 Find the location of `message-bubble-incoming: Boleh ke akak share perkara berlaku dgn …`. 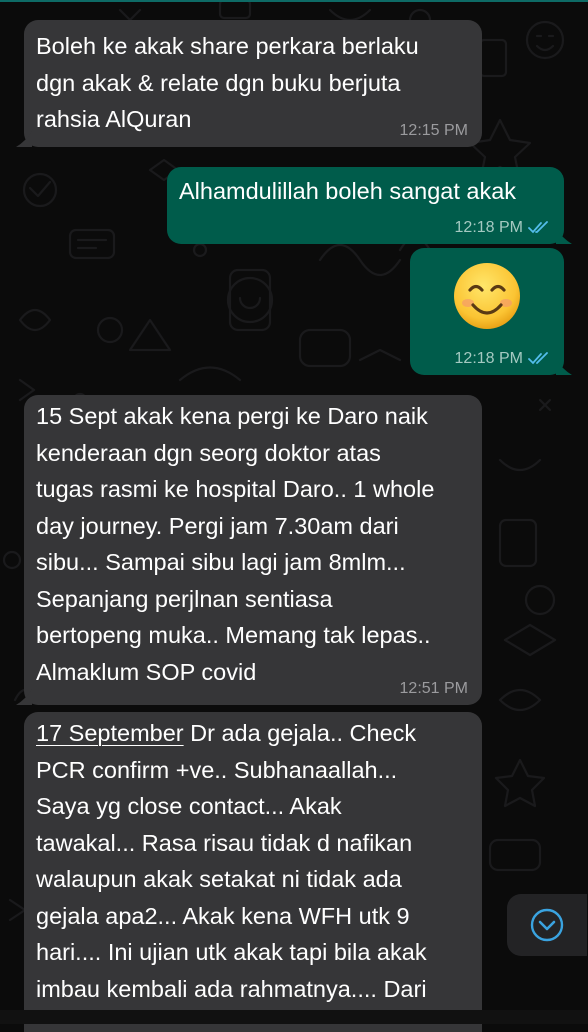

message-bubble-incoming: Boleh ke akak share perkara berlaku dgn … is located at coordinates (249, 83).